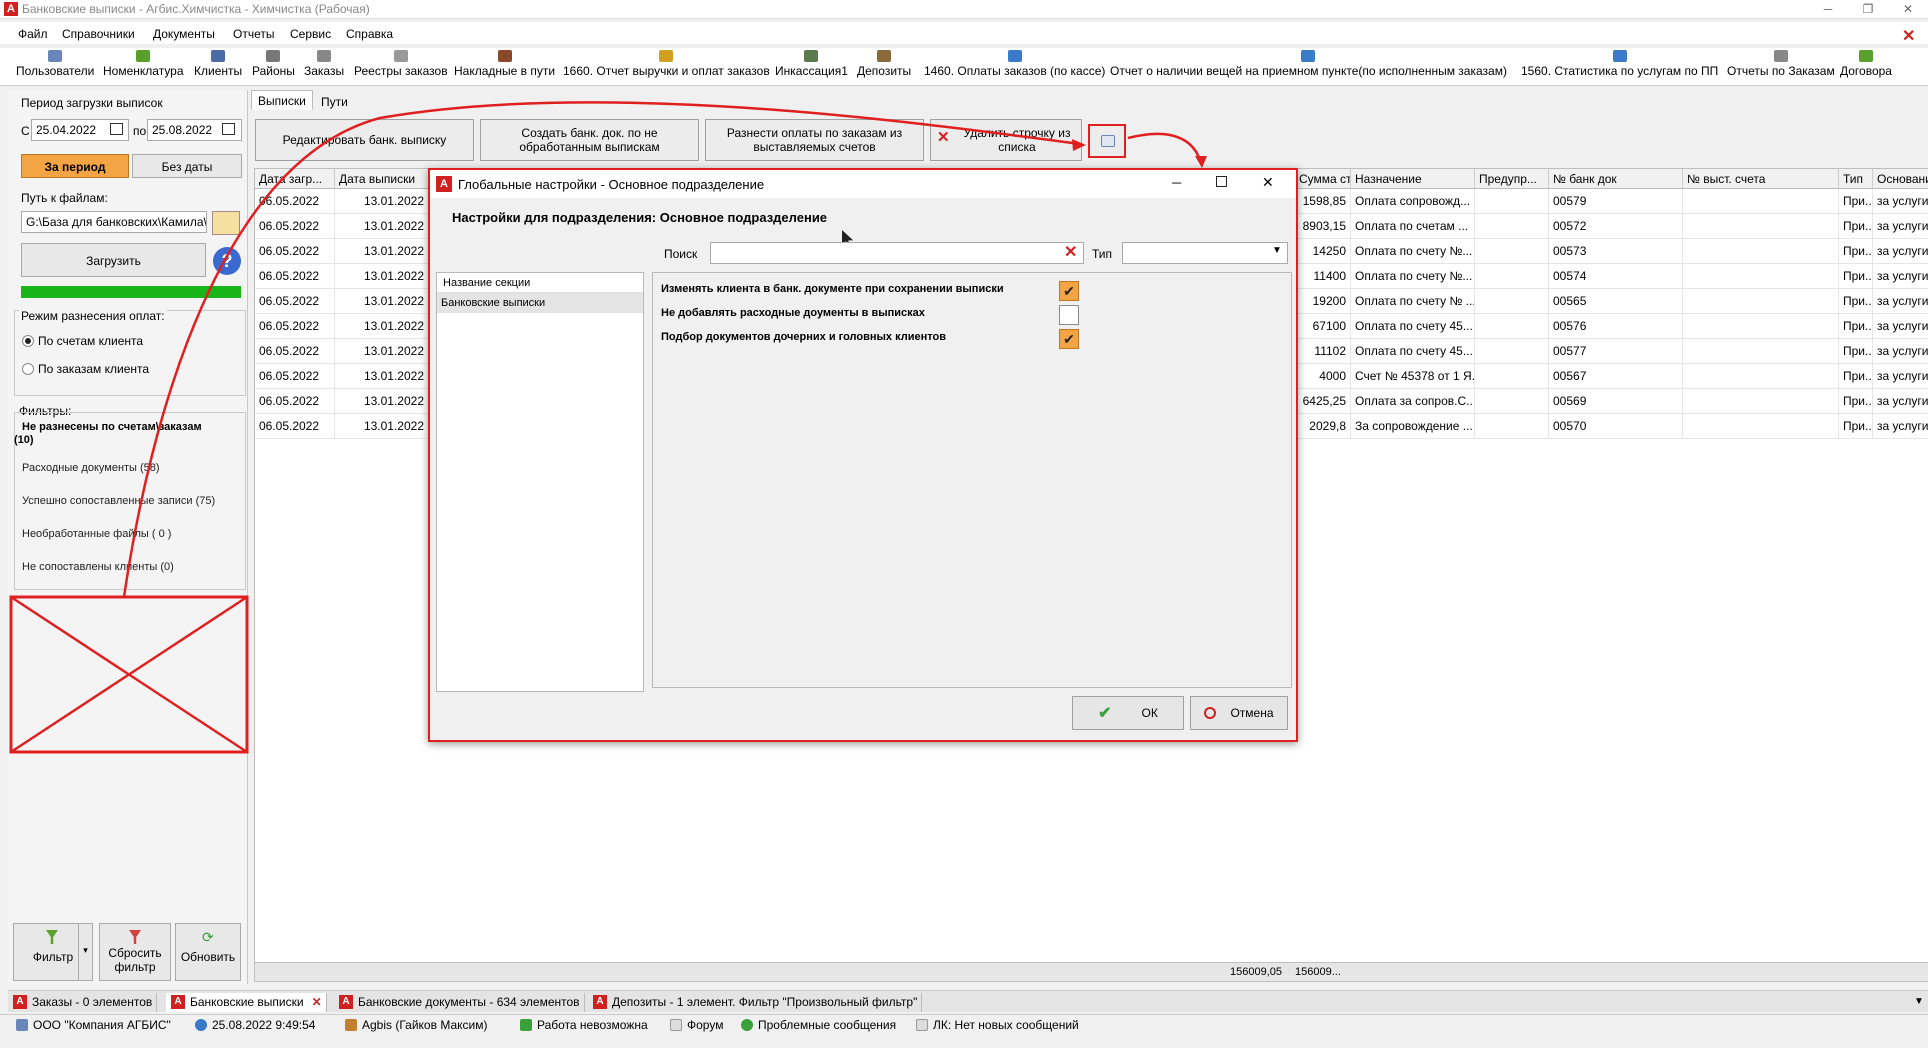 The image size is (1928, 1048). Describe the element at coordinates (112, 427) in the screenshot. I see `filter-main: Не разнесены по счетам\заказам` at that location.